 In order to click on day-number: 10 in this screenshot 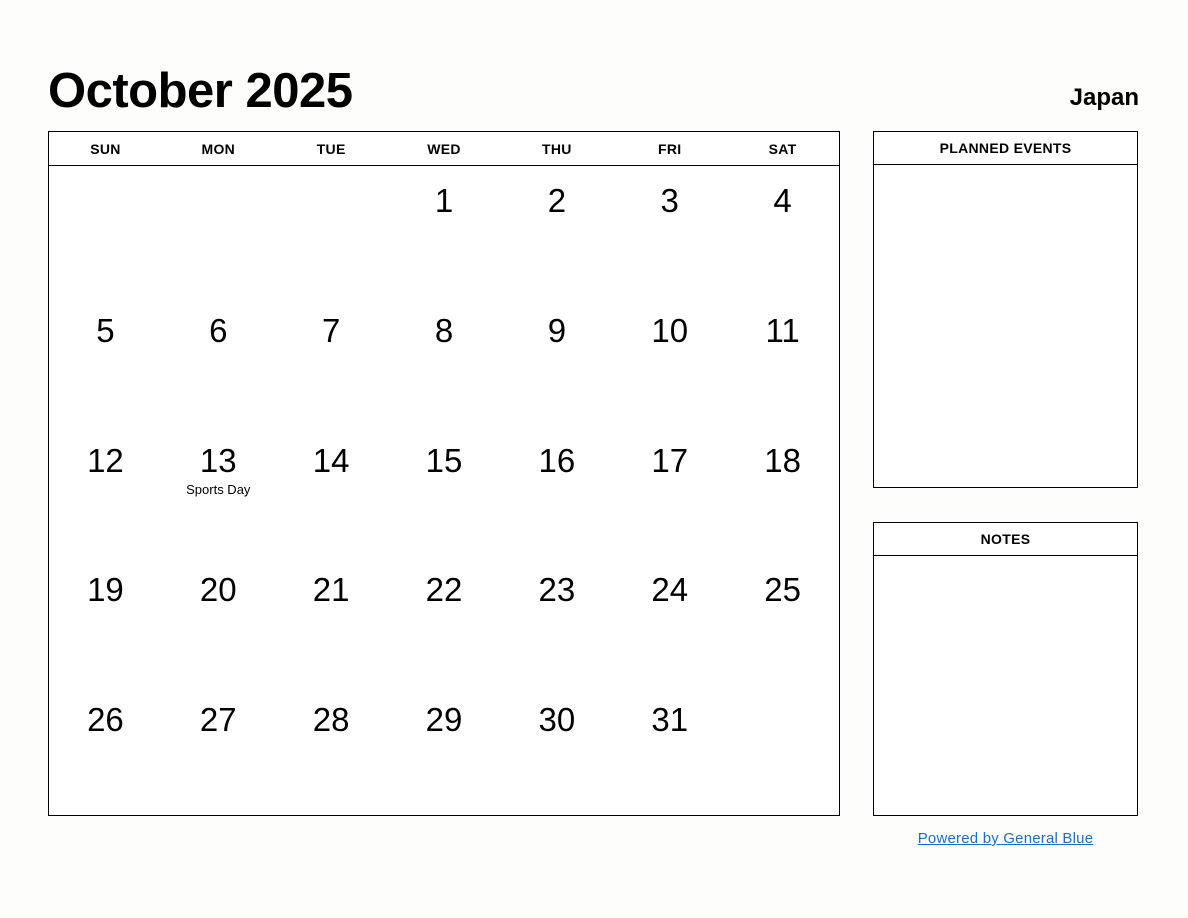, I will do `click(670, 330)`.